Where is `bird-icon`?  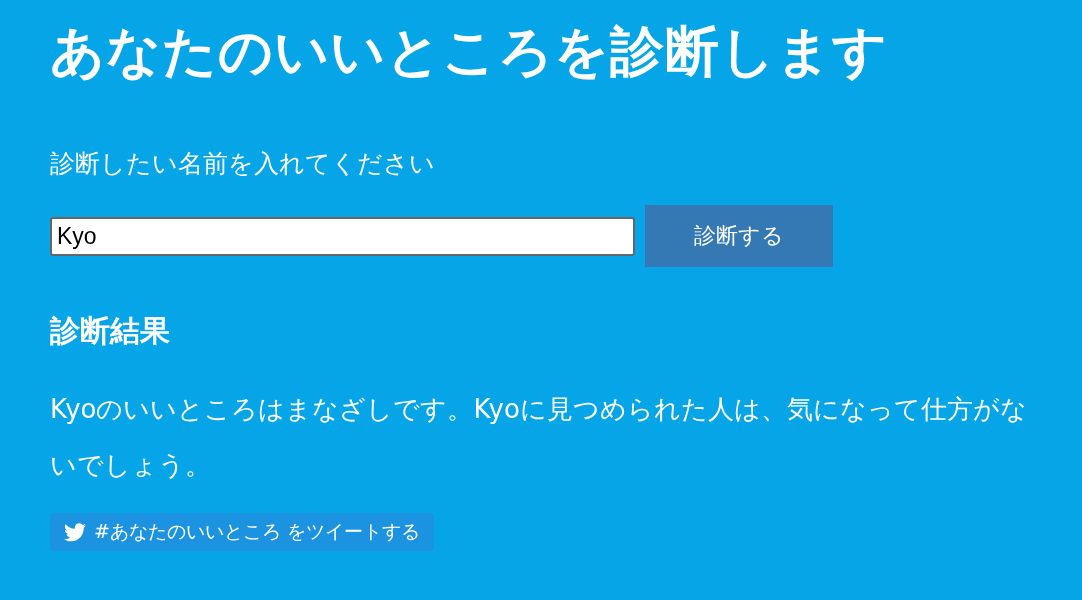
bird-icon is located at coordinates (75, 532).